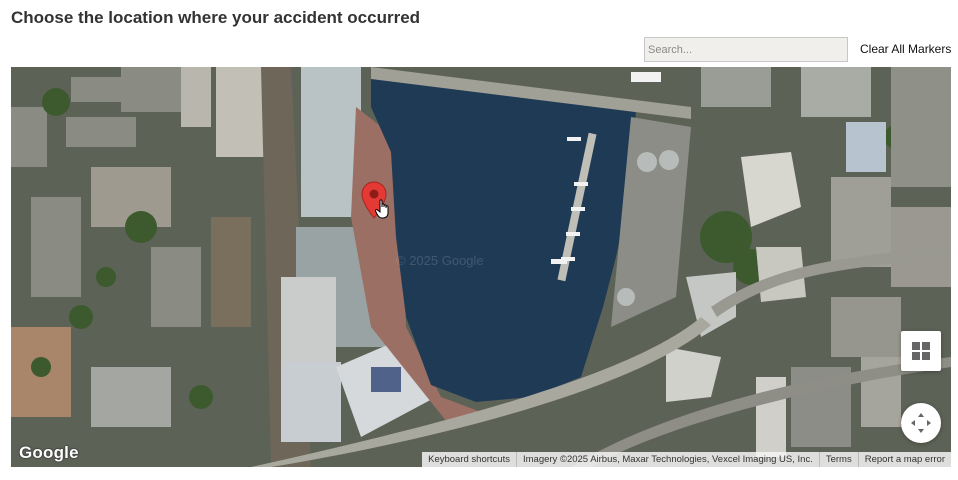  I want to click on report-map-error-link: Report a map error, so click(904, 459).